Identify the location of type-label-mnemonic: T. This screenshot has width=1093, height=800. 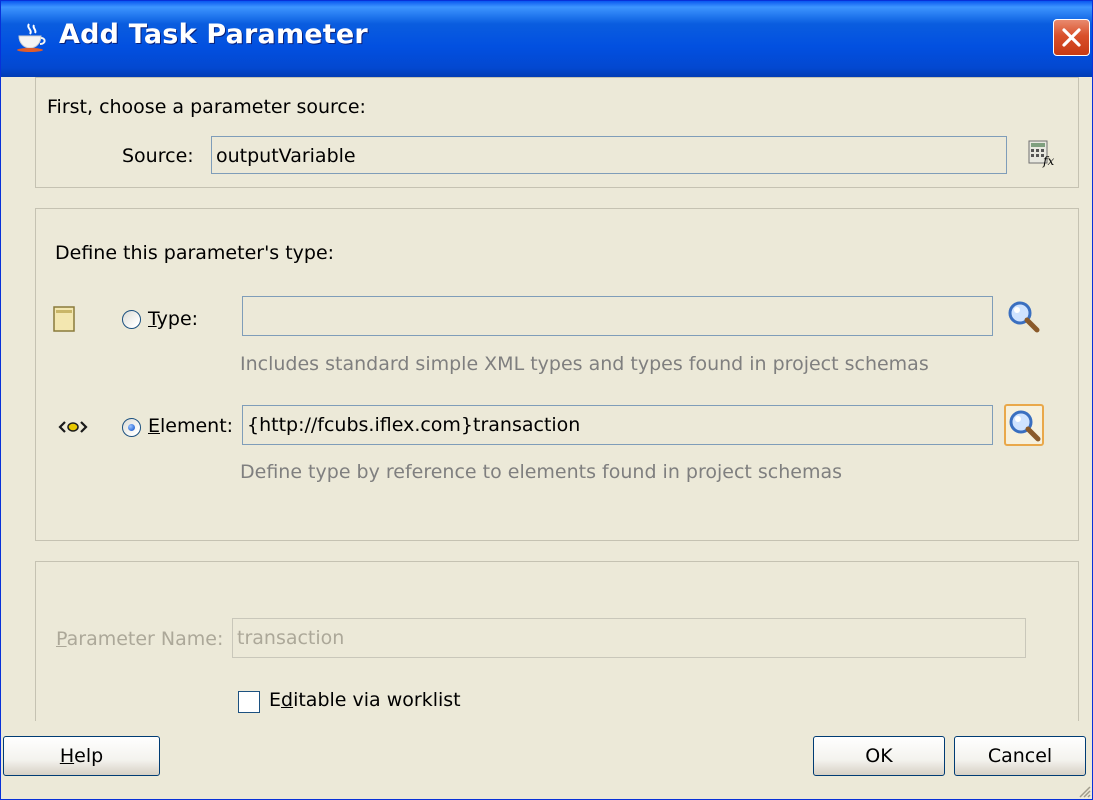
(152, 319).